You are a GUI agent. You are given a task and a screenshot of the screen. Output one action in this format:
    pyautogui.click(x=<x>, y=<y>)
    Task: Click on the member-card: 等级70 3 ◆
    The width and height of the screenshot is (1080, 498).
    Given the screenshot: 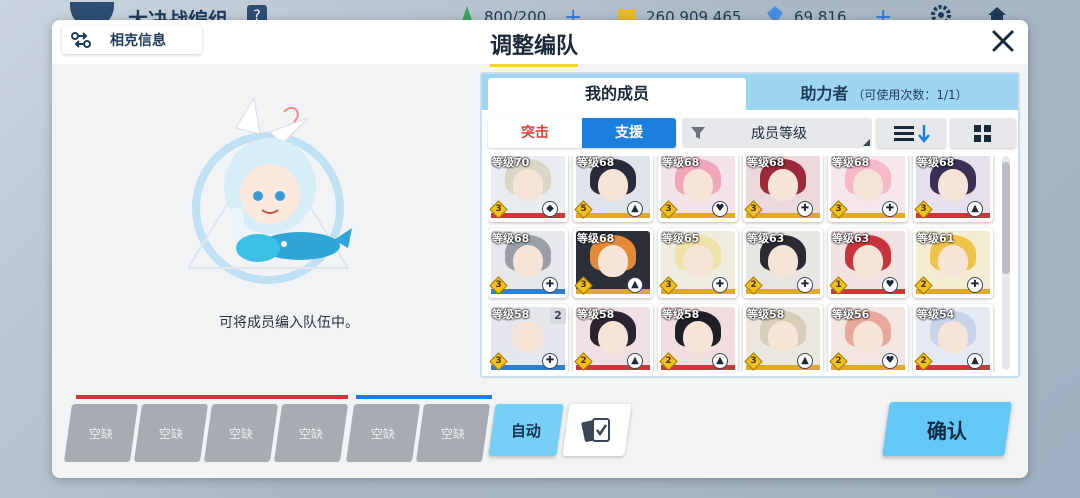 What is the action you would take?
    pyautogui.click(x=528, y=189)
    